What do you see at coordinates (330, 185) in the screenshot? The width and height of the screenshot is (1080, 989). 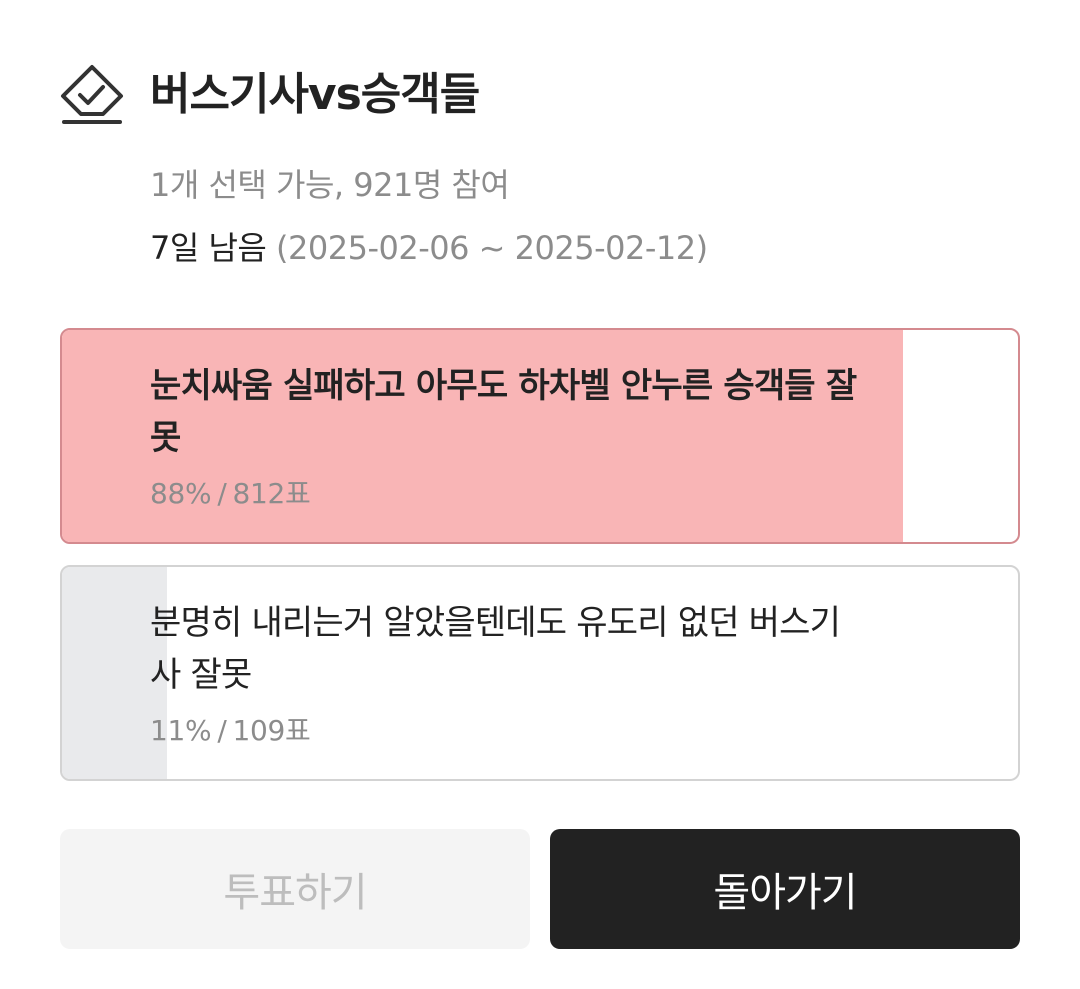 I see `poll-meta: 1개 선택 가능, 921명 참여` at bounding box center [330, 185].